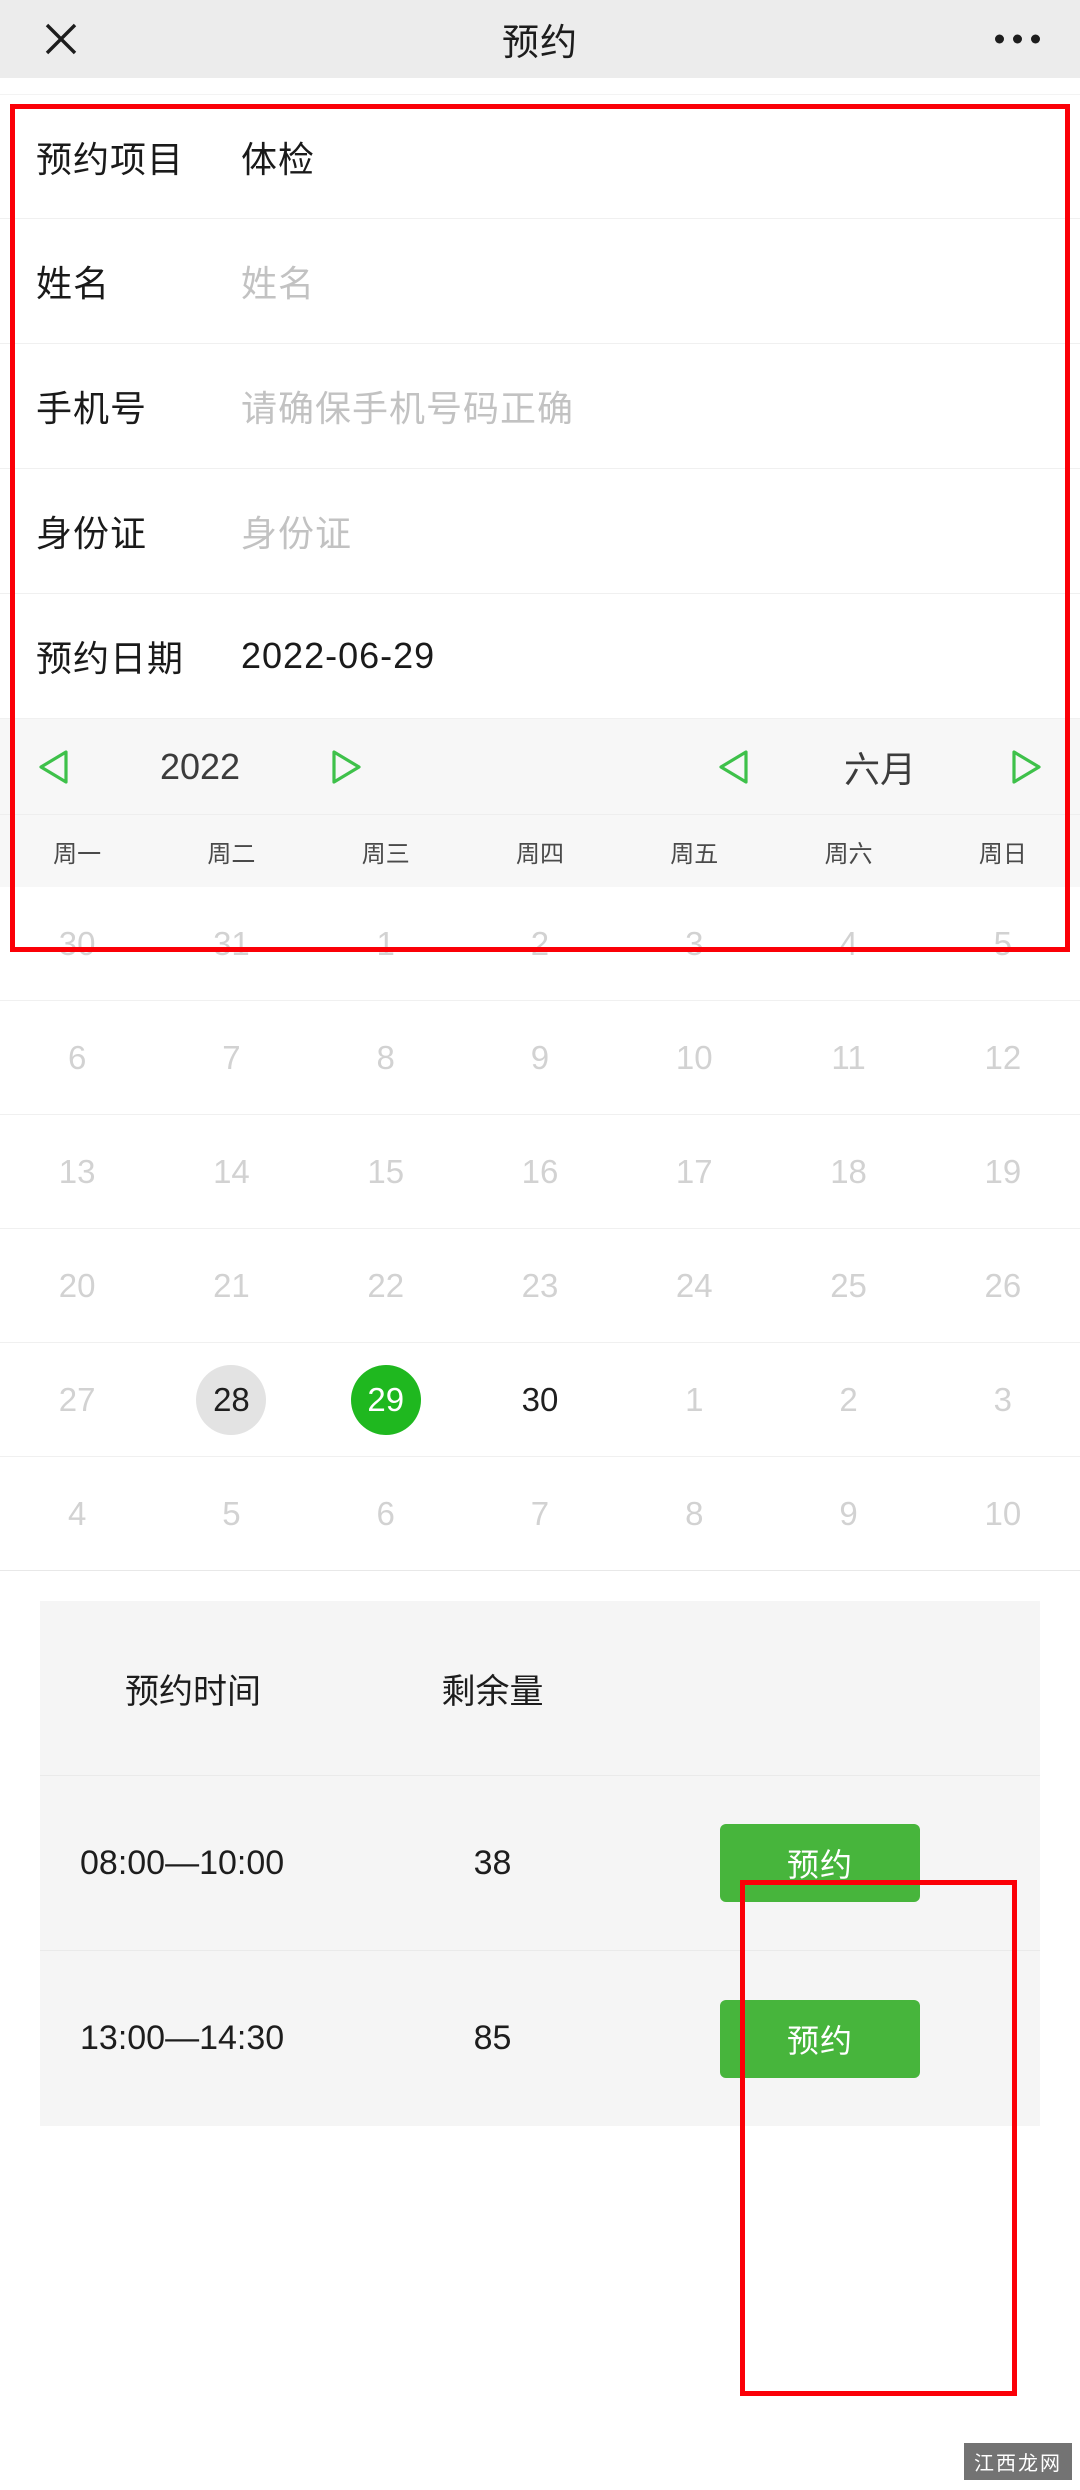 The height and width of the screenshot is (2490, 1080). What do you see at coordinates (386, 1399) in the screenshot?
I see `calendar-day: 29` at bounding box center [386, 1399].